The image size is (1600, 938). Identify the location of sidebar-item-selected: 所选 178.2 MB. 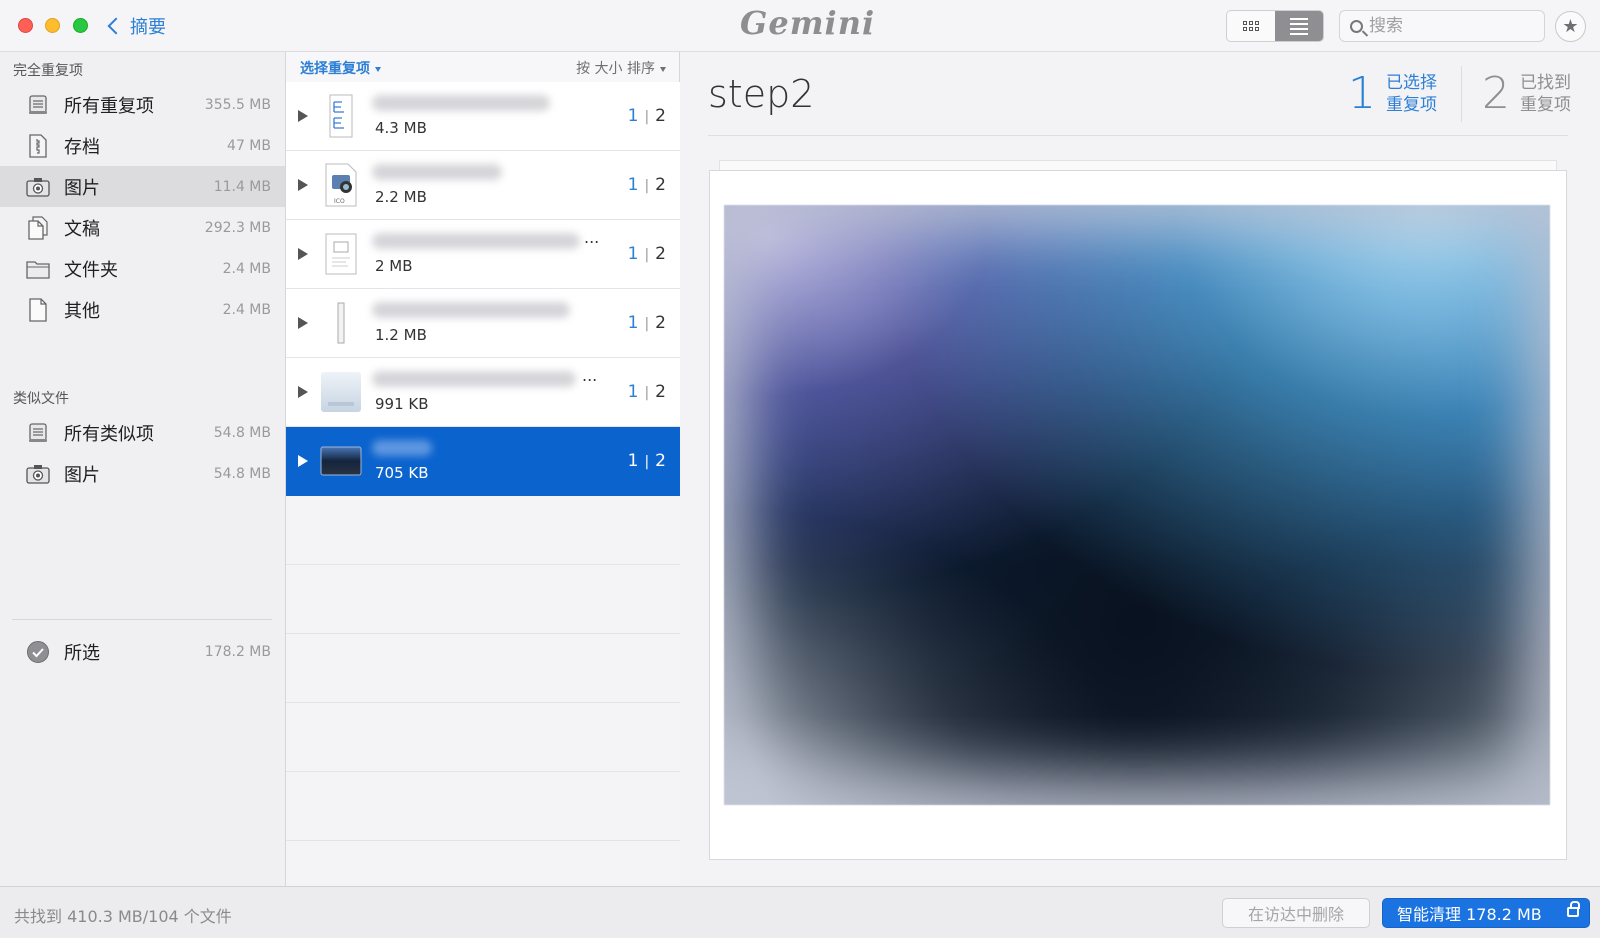
(142, 651).